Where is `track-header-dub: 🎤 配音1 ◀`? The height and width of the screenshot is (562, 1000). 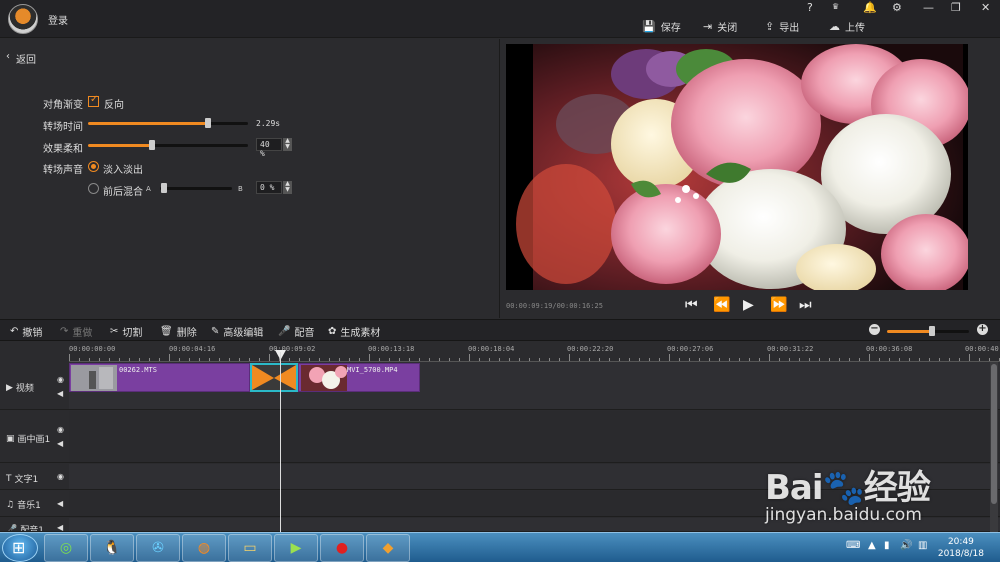
track-header-dub: 🎤 配音1 ◀ is located at coordinates (34, 525).